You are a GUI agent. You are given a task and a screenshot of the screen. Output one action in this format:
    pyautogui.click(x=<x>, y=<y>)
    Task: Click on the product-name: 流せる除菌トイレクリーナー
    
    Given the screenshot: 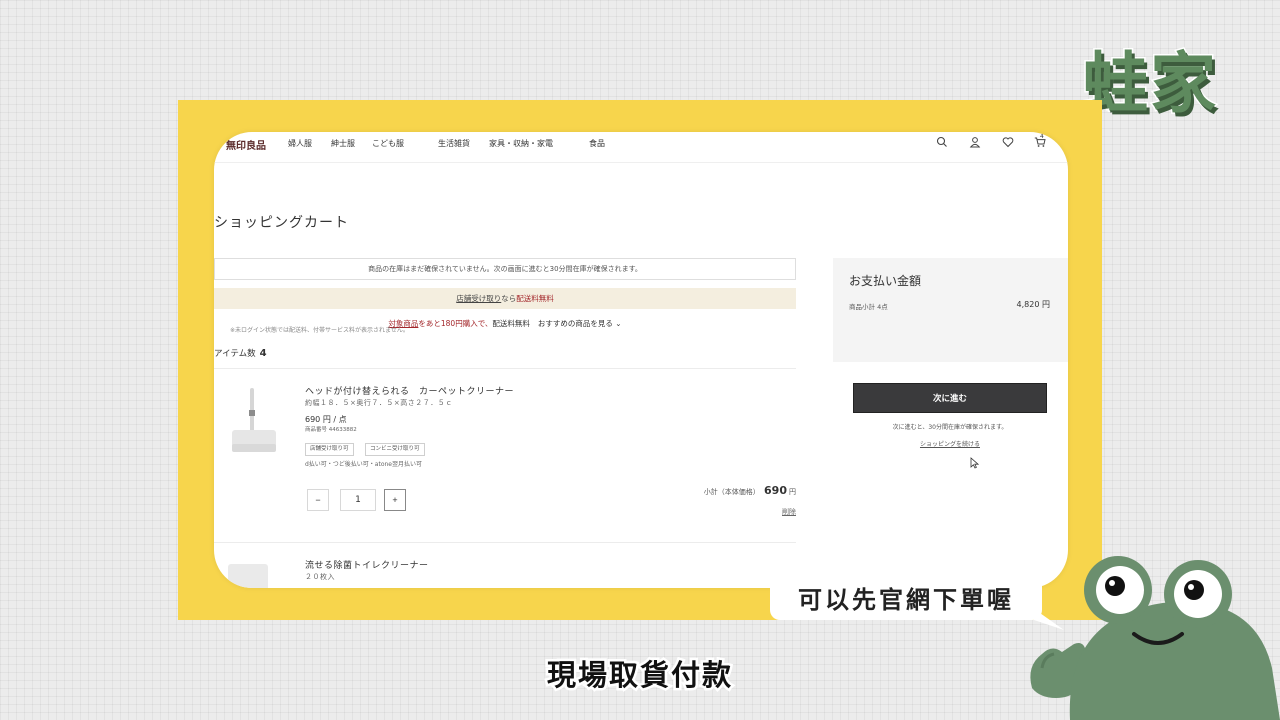 What is the action you would take?
    pyautogui.click(x=367, y=564)
    